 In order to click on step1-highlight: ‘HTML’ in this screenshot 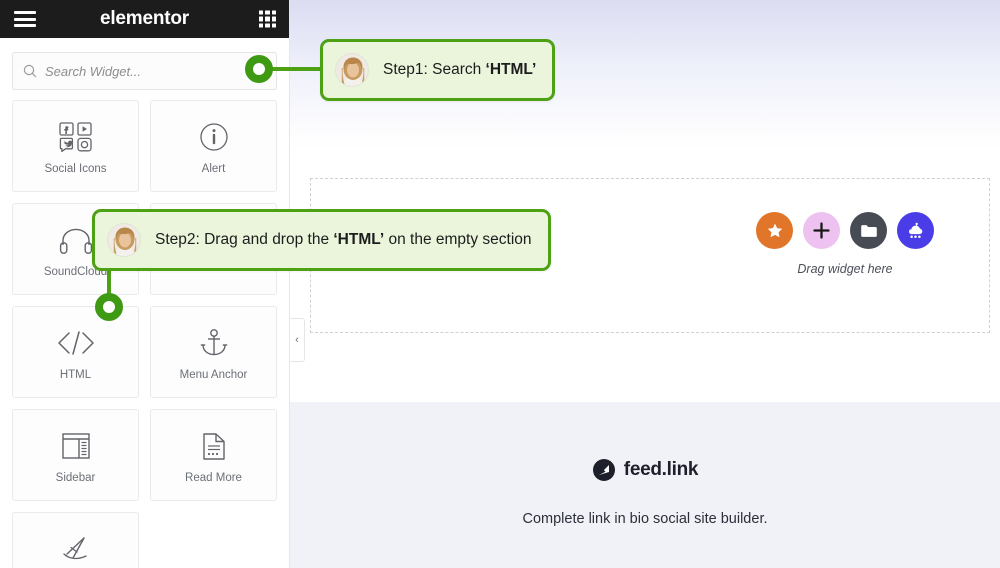, I will do `click(511, 69)`.